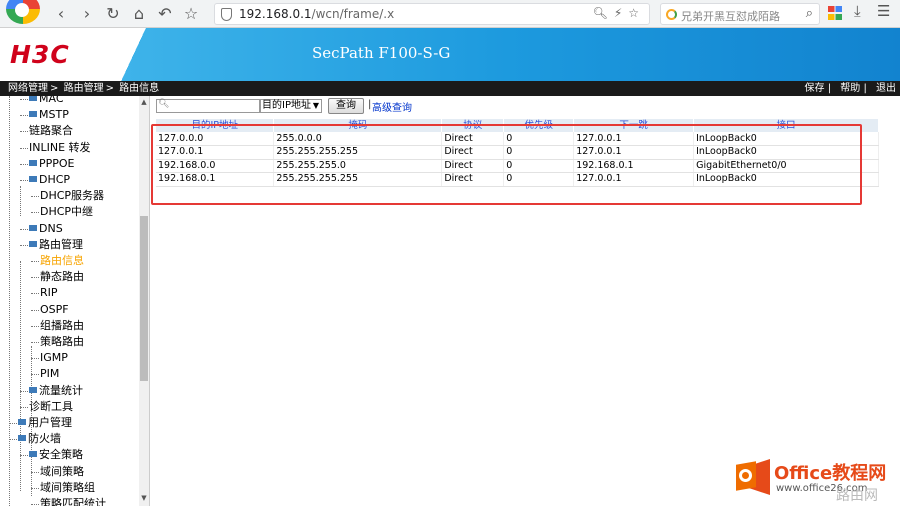 The width and height of the screenshot is (900, 506). I want to click on download-icon: ⤓, so click(857, 11).